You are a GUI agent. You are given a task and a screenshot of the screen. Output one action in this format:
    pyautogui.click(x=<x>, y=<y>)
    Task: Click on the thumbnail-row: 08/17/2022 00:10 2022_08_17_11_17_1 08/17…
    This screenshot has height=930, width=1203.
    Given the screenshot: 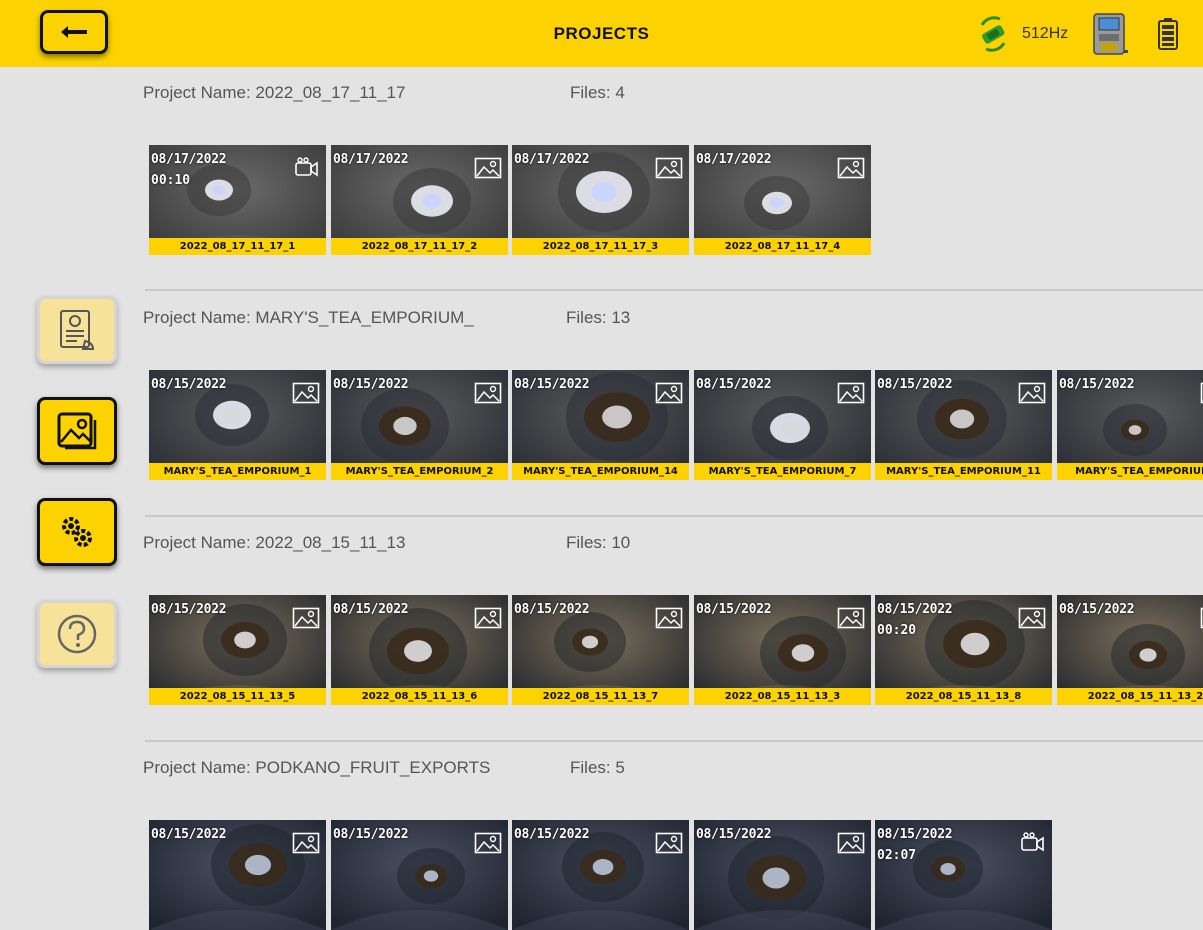 What is the action you would take?
    pyautogui.click(x=676, y=200)
    